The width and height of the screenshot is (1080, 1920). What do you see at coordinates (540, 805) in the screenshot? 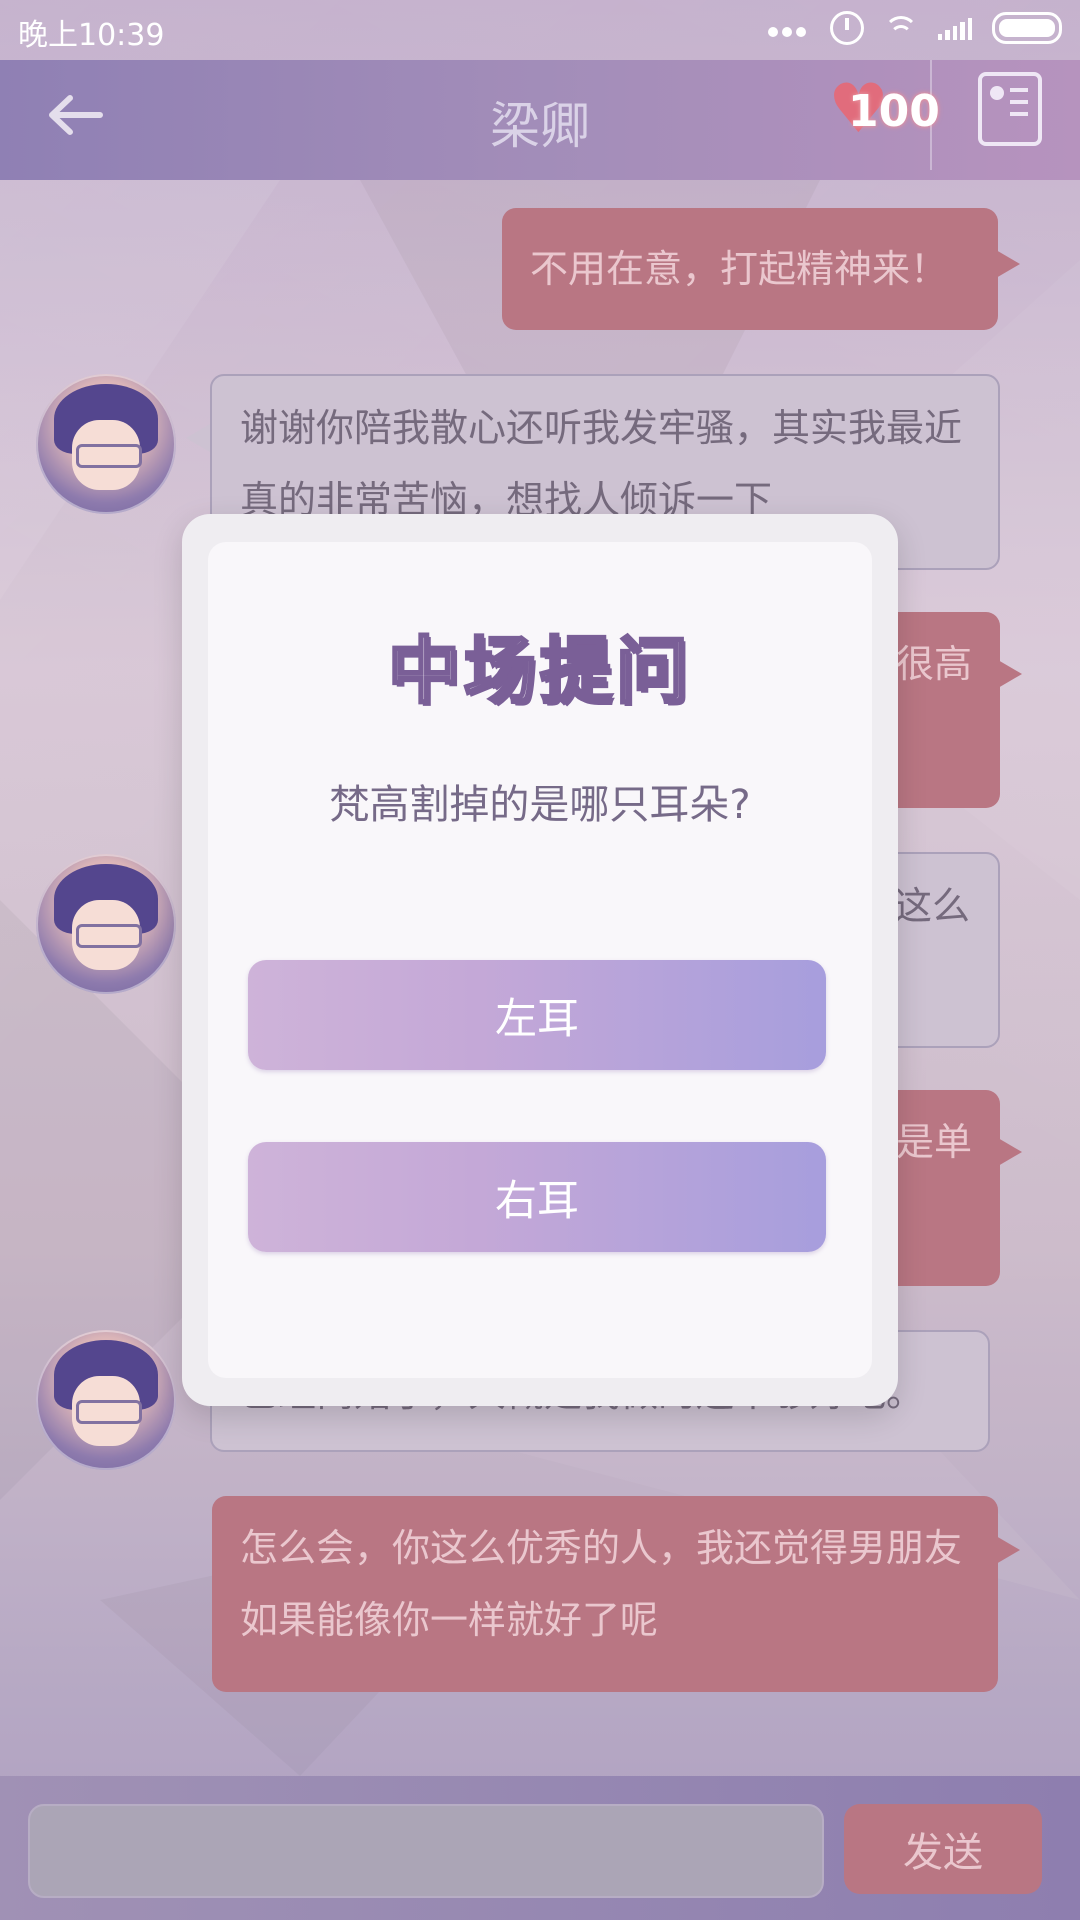
I see `quiz-question: 梵高割掉的是哪只耳朵?` at bounding box center [540, 805].